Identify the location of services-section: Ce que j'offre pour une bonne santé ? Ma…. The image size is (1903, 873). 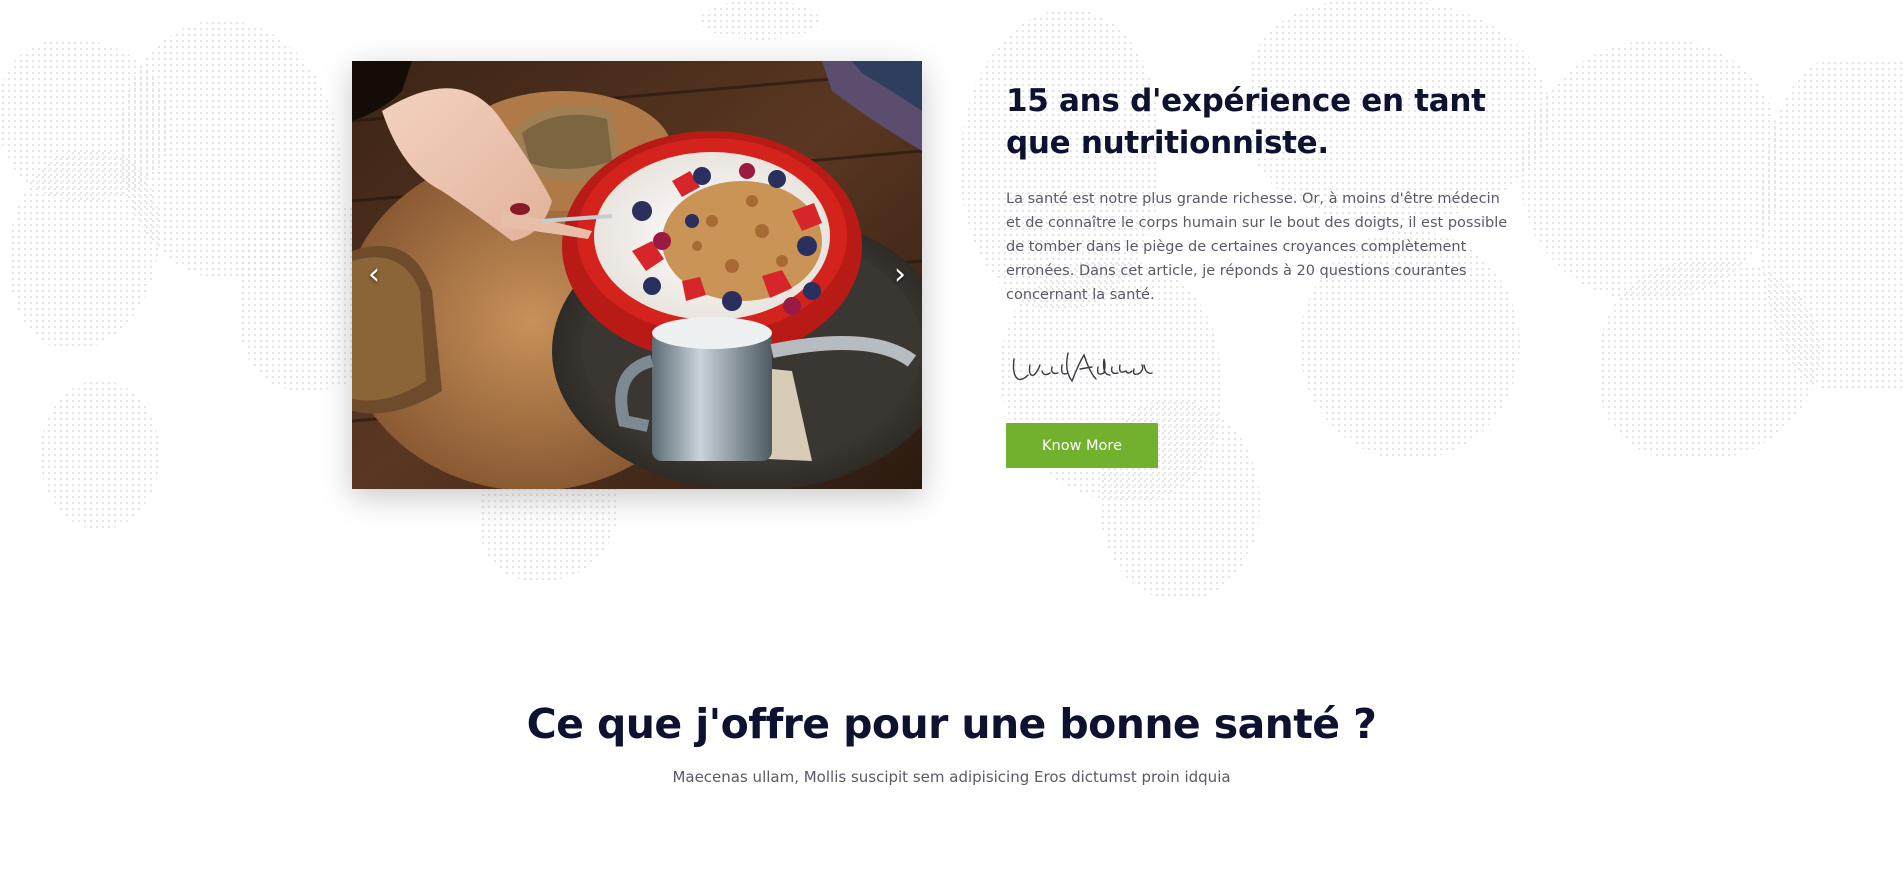
(951, 742).